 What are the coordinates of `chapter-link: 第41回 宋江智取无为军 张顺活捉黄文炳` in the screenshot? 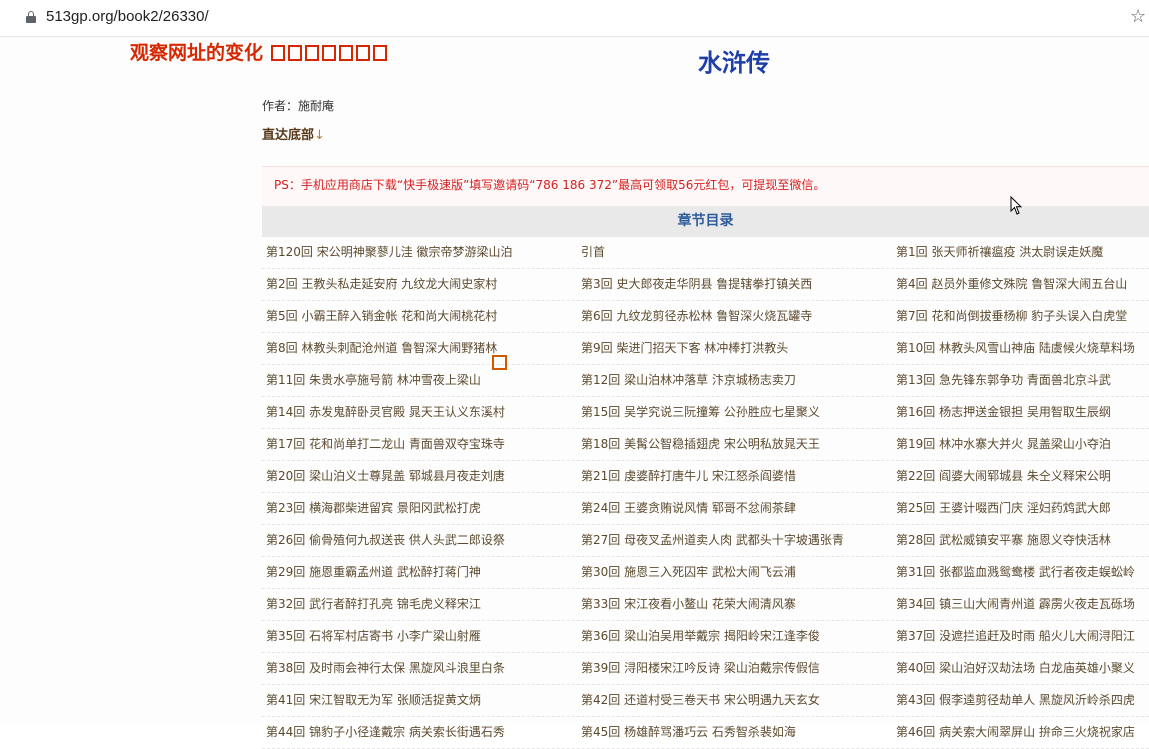 It's located at (421, 700).